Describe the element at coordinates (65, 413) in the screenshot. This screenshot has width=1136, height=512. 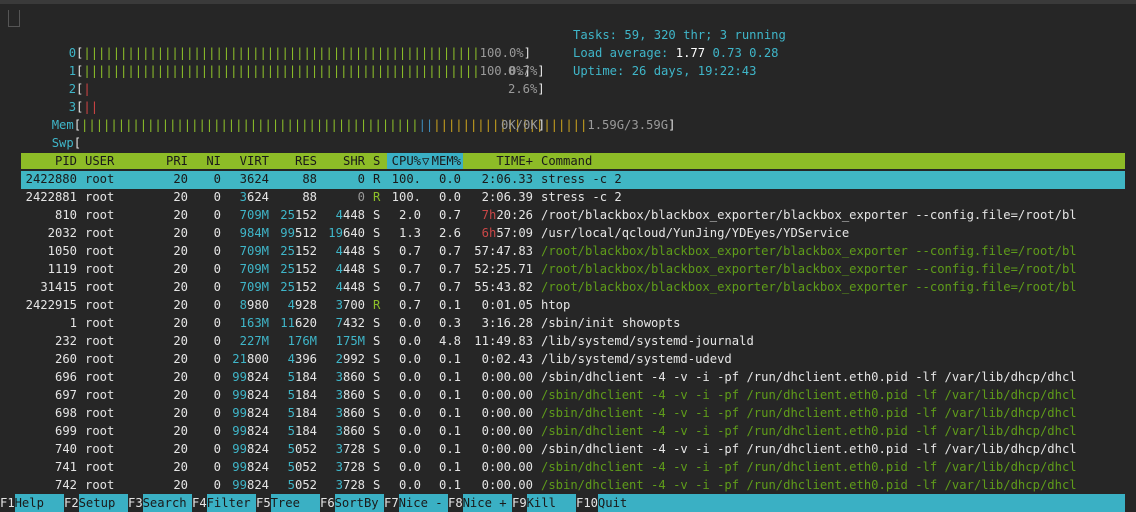
I see `cell-pid: 698` at that location.